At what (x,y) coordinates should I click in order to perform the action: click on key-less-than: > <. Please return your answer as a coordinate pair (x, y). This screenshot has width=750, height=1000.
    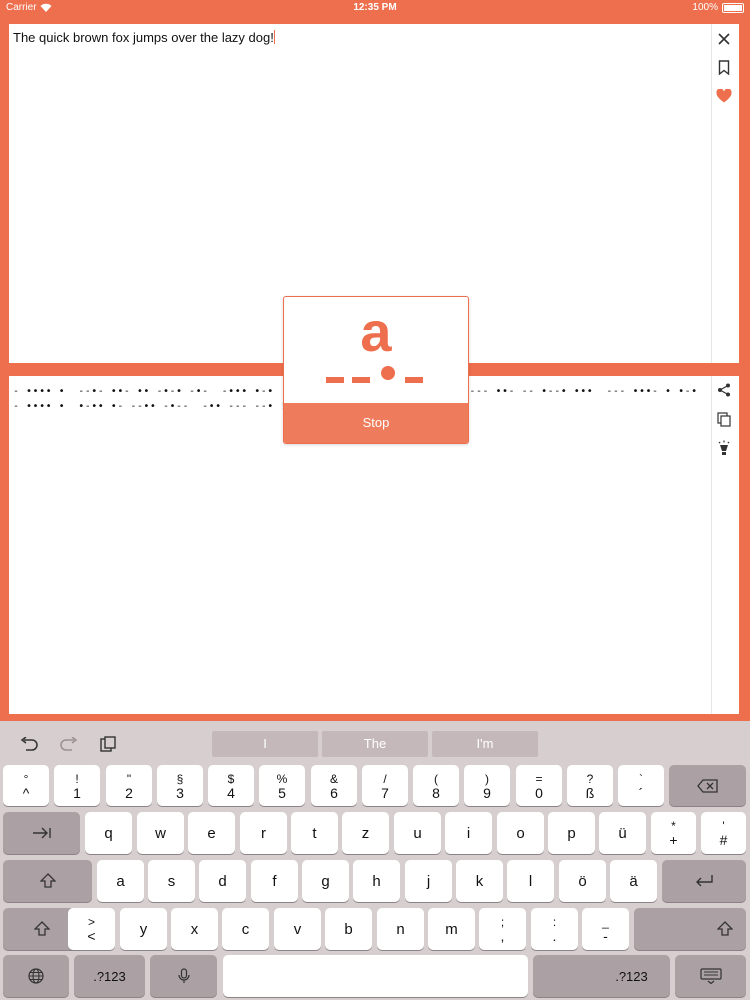
    Looking at the image, I should click on (91, 929).